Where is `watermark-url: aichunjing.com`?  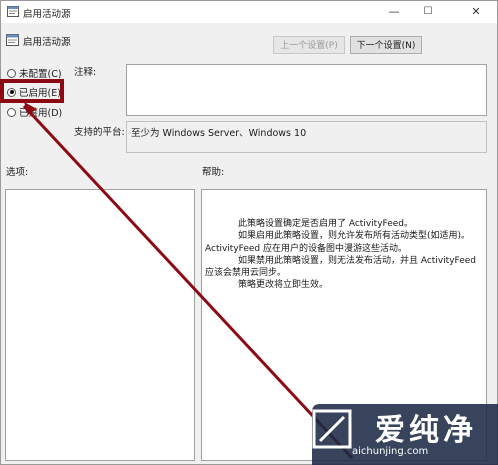 watermark-url: aichunjing.com is located at coordinates (390, 451).